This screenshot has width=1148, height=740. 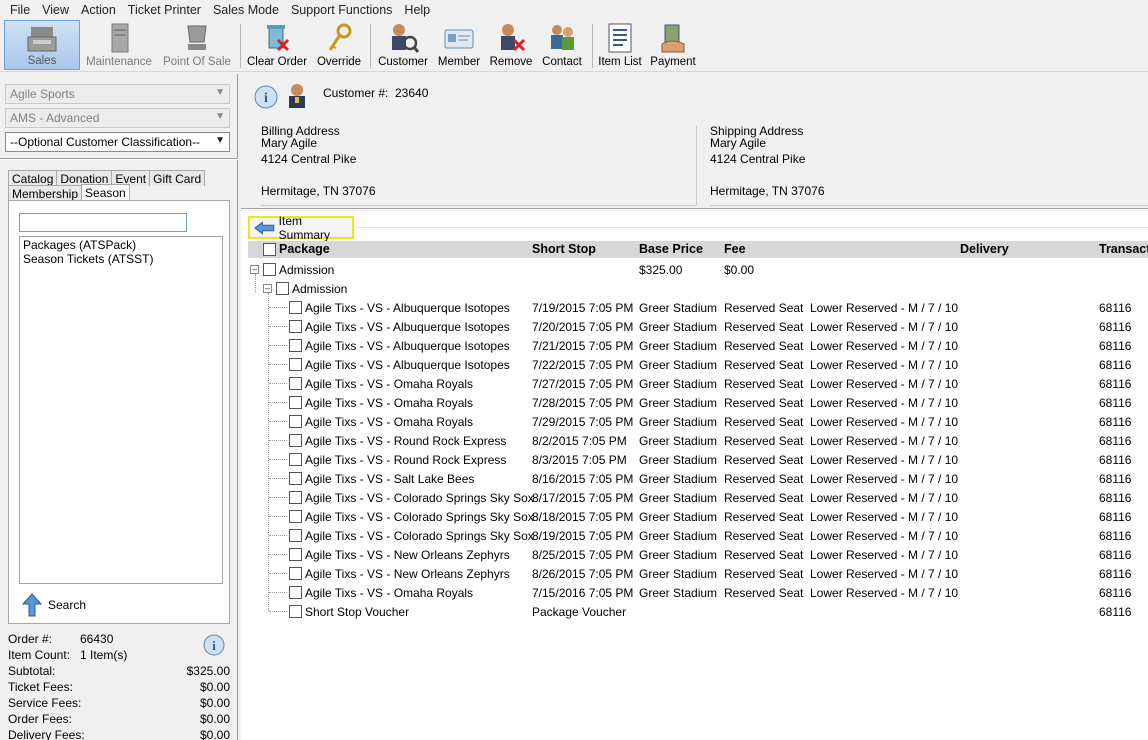 I want to click on col-delivery: Delivery, so click(x=984, y=249).